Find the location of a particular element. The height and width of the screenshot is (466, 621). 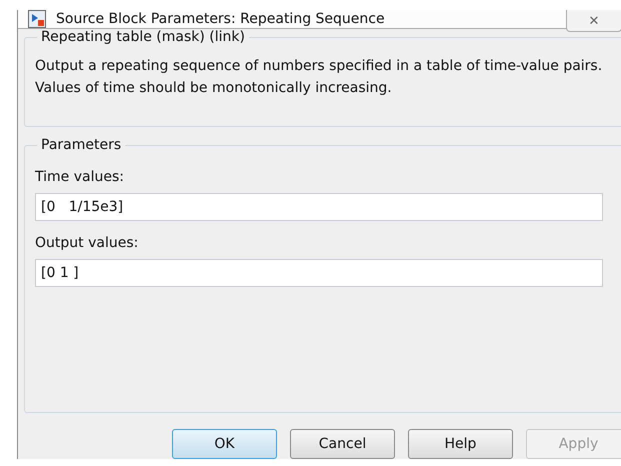

dialog-button: Help is located at coordinates (460, 444).